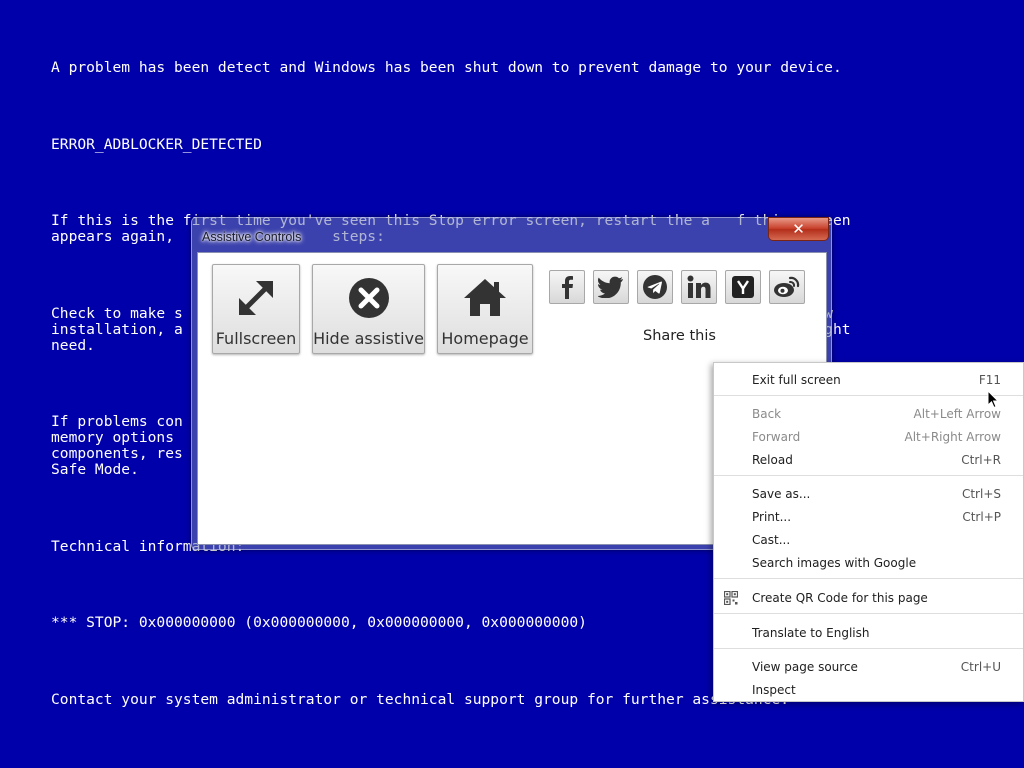  I want to click on close-icon: ✕, so click(798, 229).